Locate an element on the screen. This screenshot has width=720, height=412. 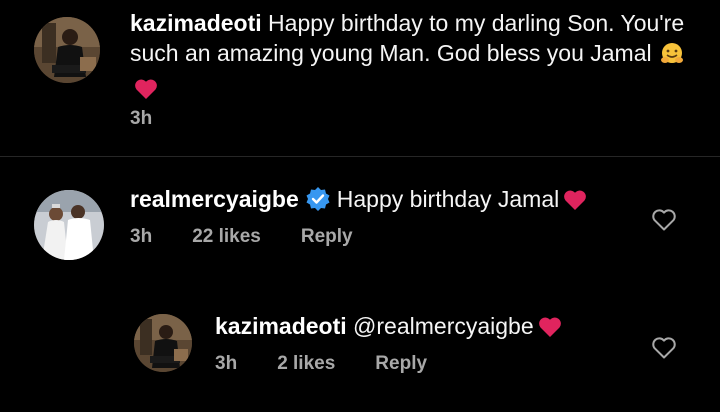
hugging-face-icon is located at coordinates (672, 57).